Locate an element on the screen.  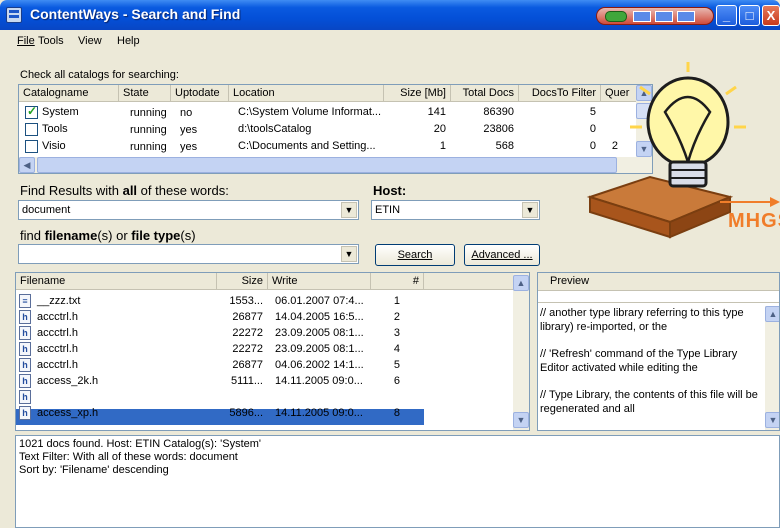
file-number: 6 is located at coordinates (396, 381).